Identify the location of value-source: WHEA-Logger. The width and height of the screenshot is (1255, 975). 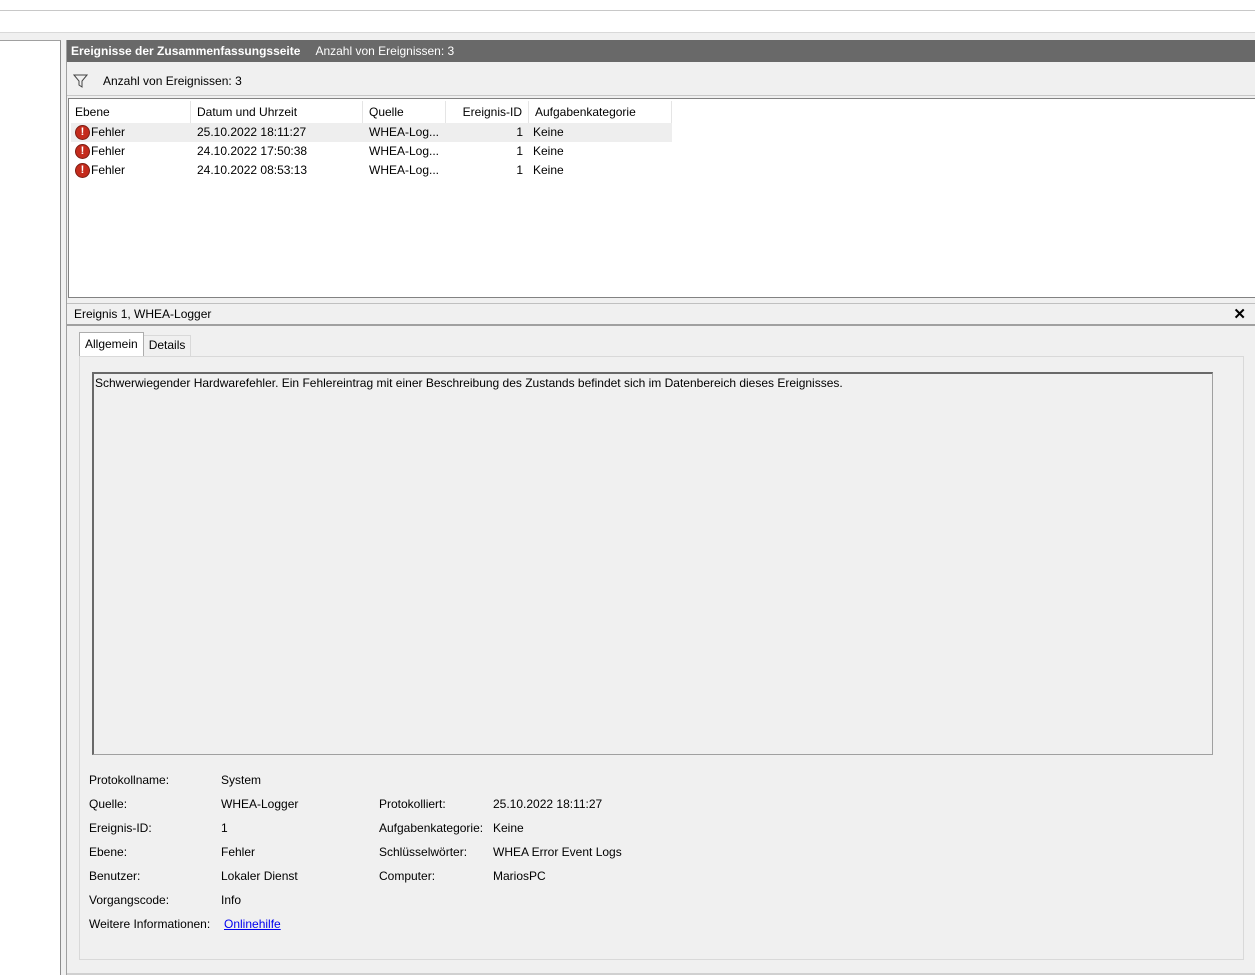
(260, 804).